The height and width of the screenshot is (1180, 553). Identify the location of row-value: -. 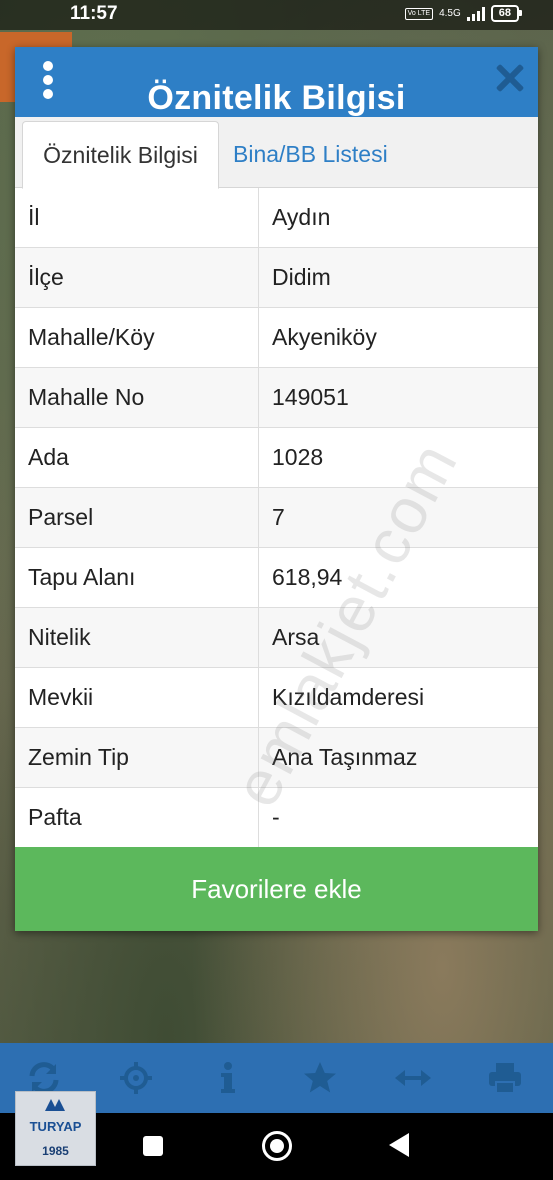
(398, 817).